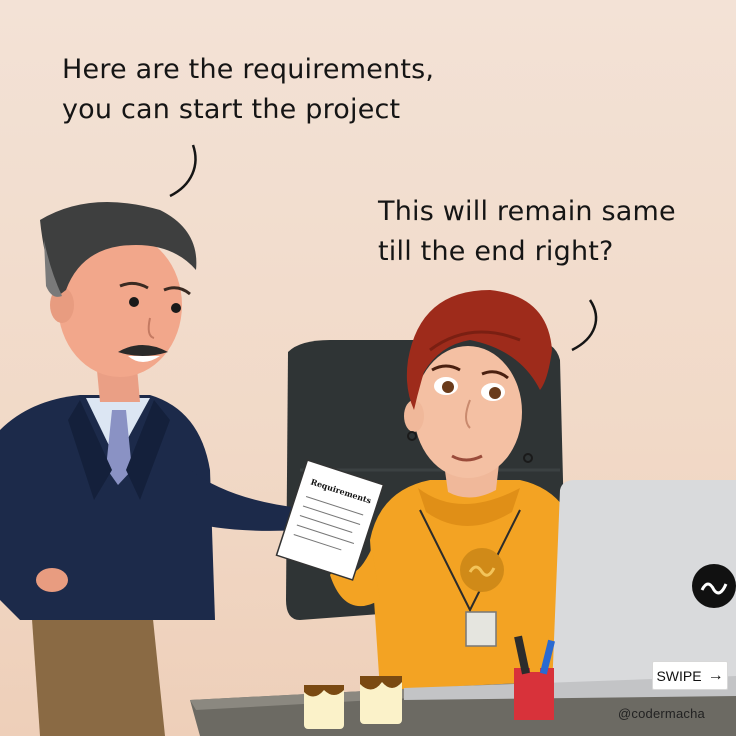 The height and width of the screenshot is (736, 736). What do you see at coordinates (534, 676) in the screenshot?
I see `pen-holder` at bounding box center [534, 676].